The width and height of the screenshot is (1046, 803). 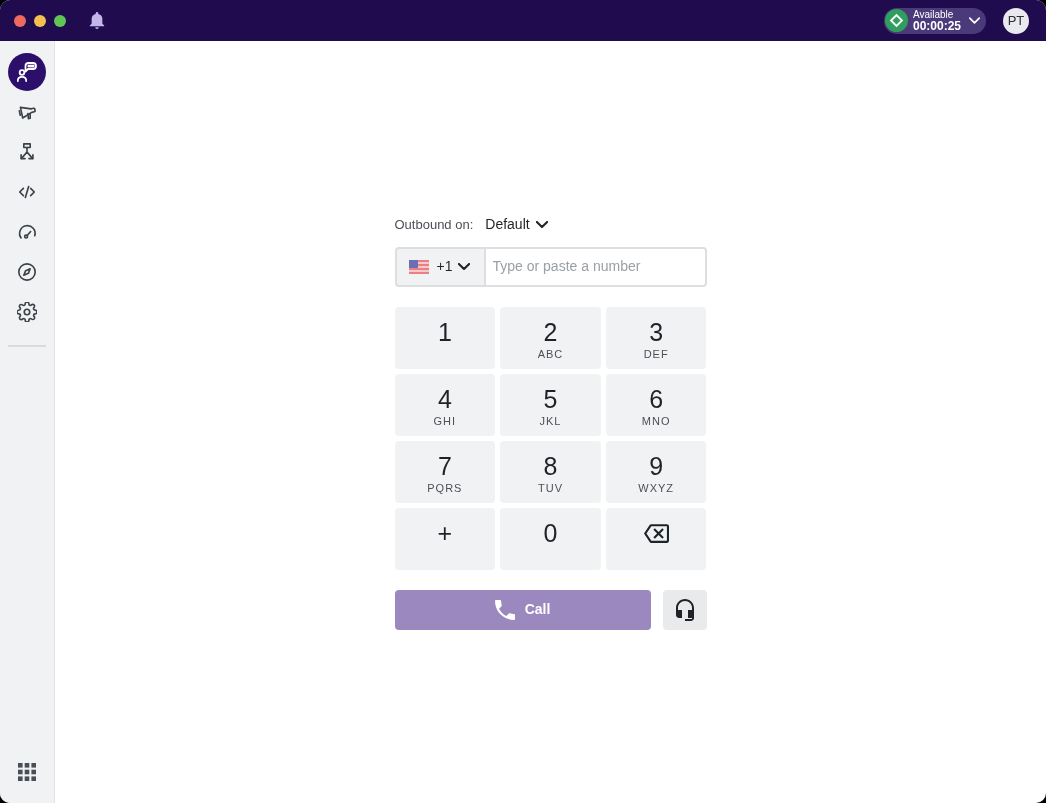 I want to click on keypad-key: 4 GHI, so click(x=445, y=404).